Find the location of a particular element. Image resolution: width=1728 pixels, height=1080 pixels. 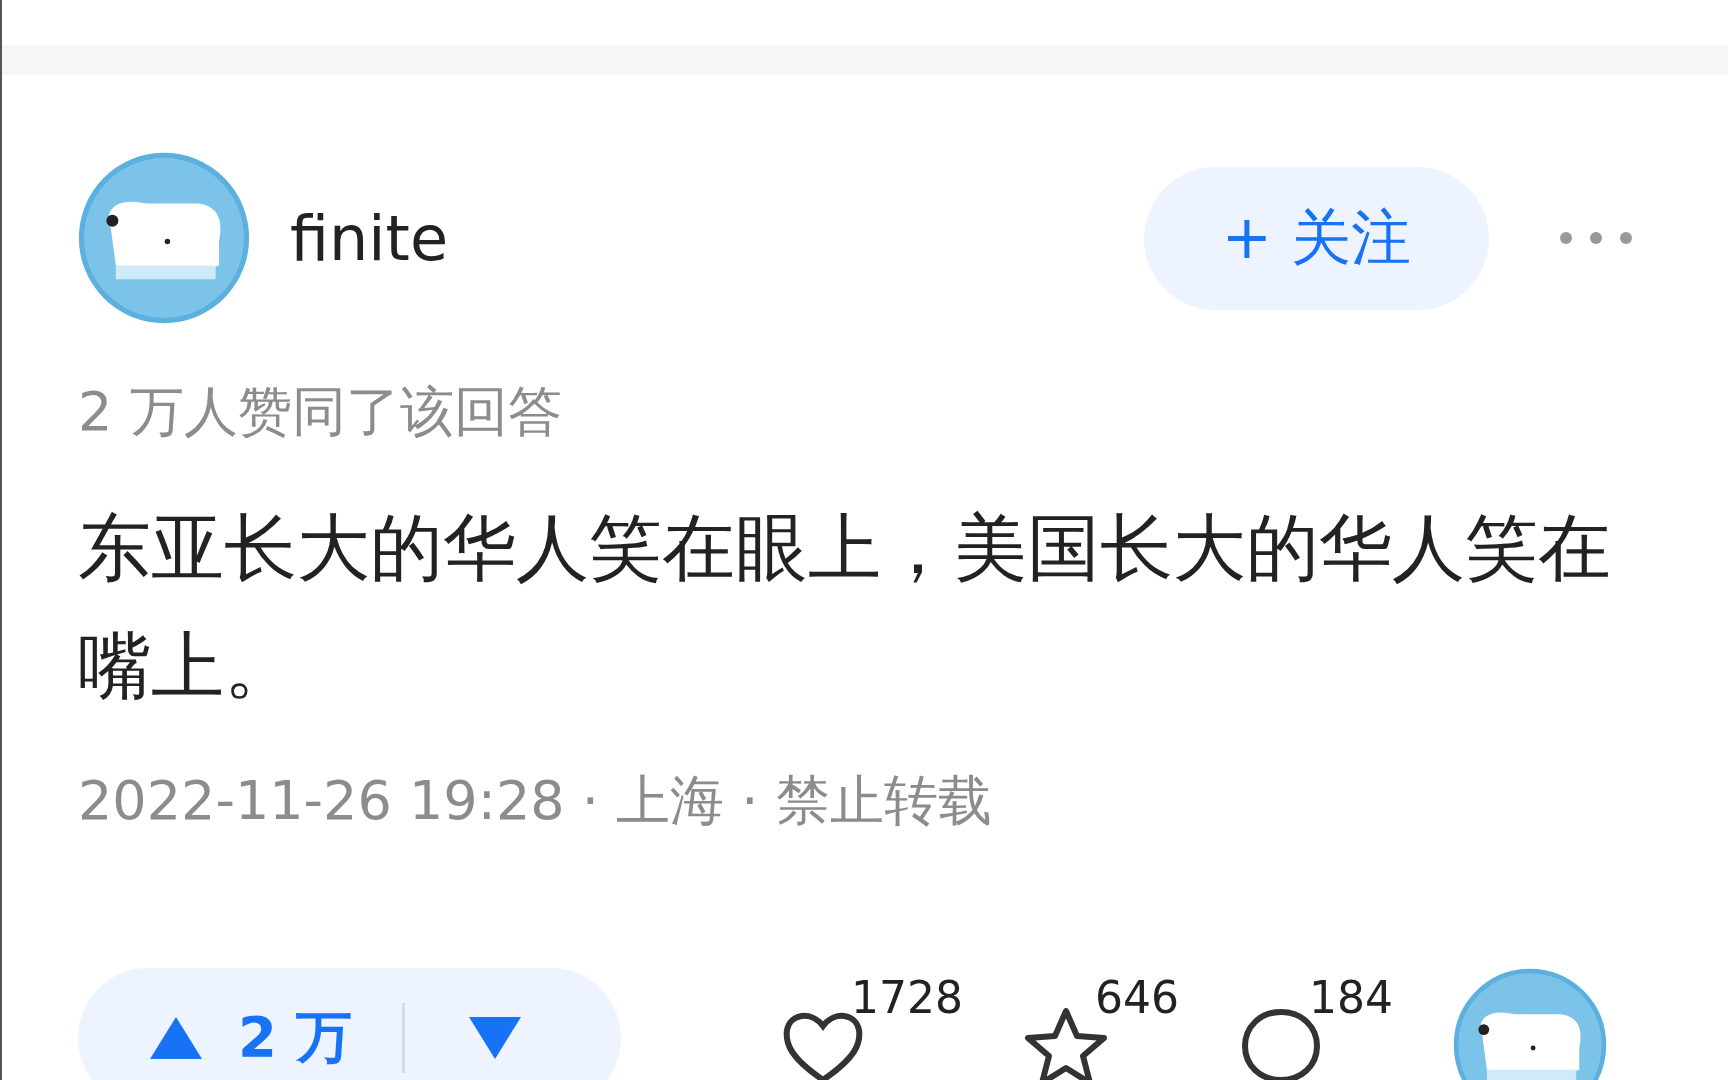

action-count: 184 is located at coordinates (1350, 997).